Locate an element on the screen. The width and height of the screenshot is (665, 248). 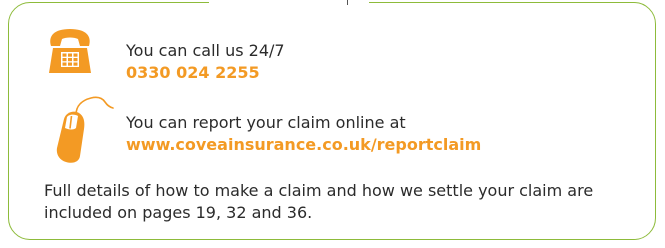
panel-divider-tick is located at coordinates (347, 2).